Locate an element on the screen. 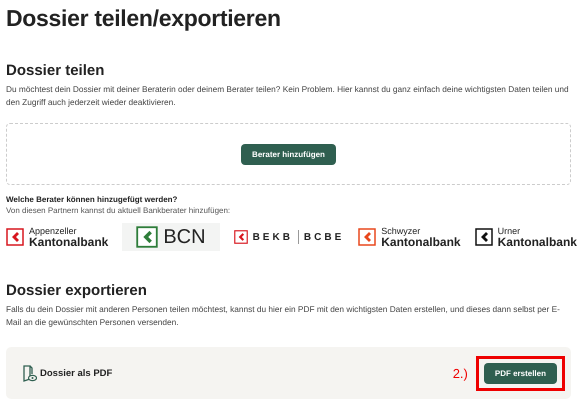 This screenshot has height=409, width=579. bank-name: BCN is located at coordinates (184, 237).